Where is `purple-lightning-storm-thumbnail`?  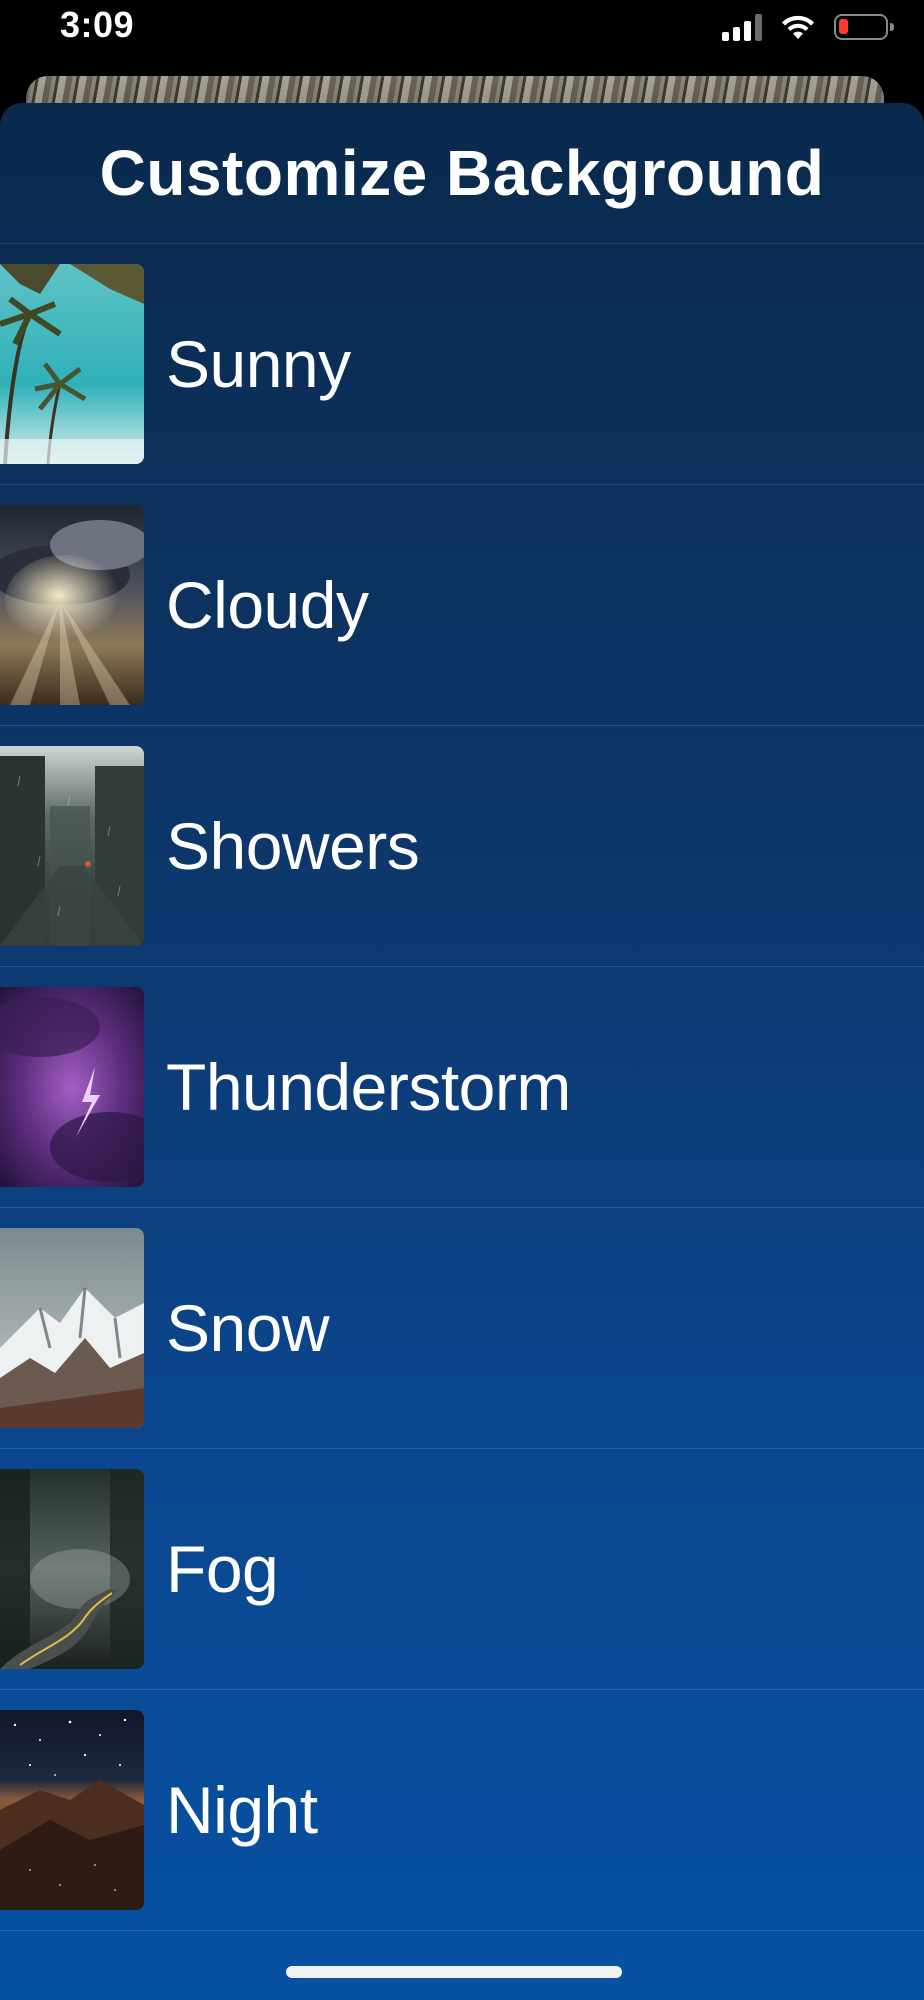 purple-lightning-storm-thumbnail is located at coordinates (72, 1087).